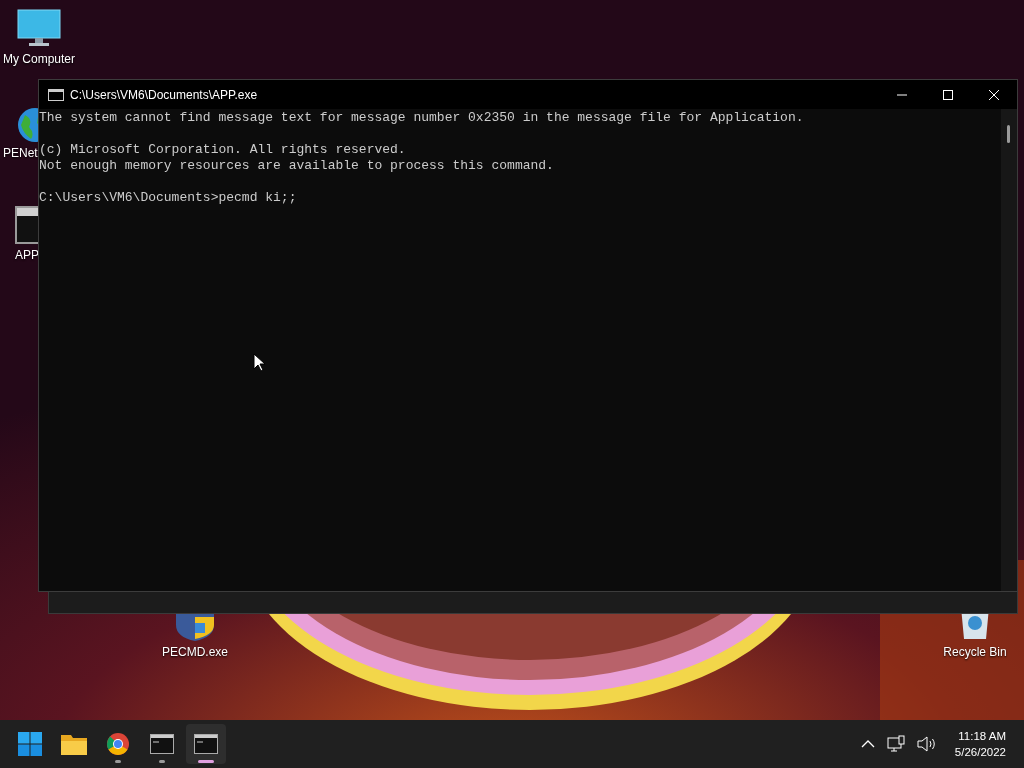  What do you see at coordinates (39, 28) in the screenshot?
I see `monitor-icon` at bounding box center [39, 28].